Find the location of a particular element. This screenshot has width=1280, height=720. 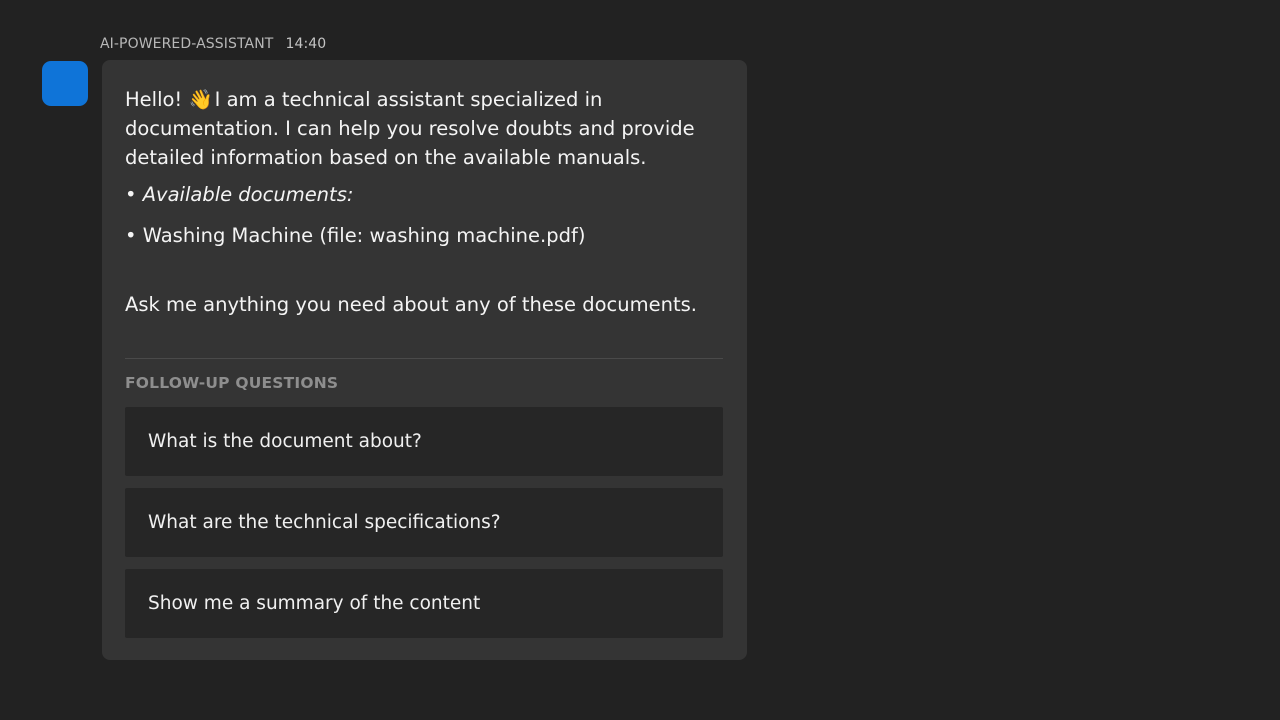

followup-question-label: What is the document about? is located at coordinates (285, 441).